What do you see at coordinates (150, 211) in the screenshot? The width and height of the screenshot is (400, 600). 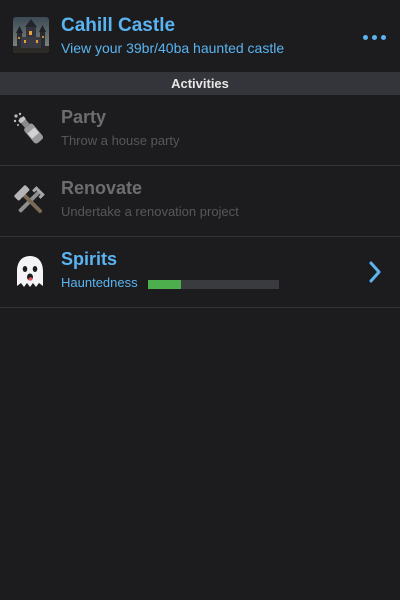 I see `activity-subtitle: Undertake a renovation project` at bounding box center [150, 211].